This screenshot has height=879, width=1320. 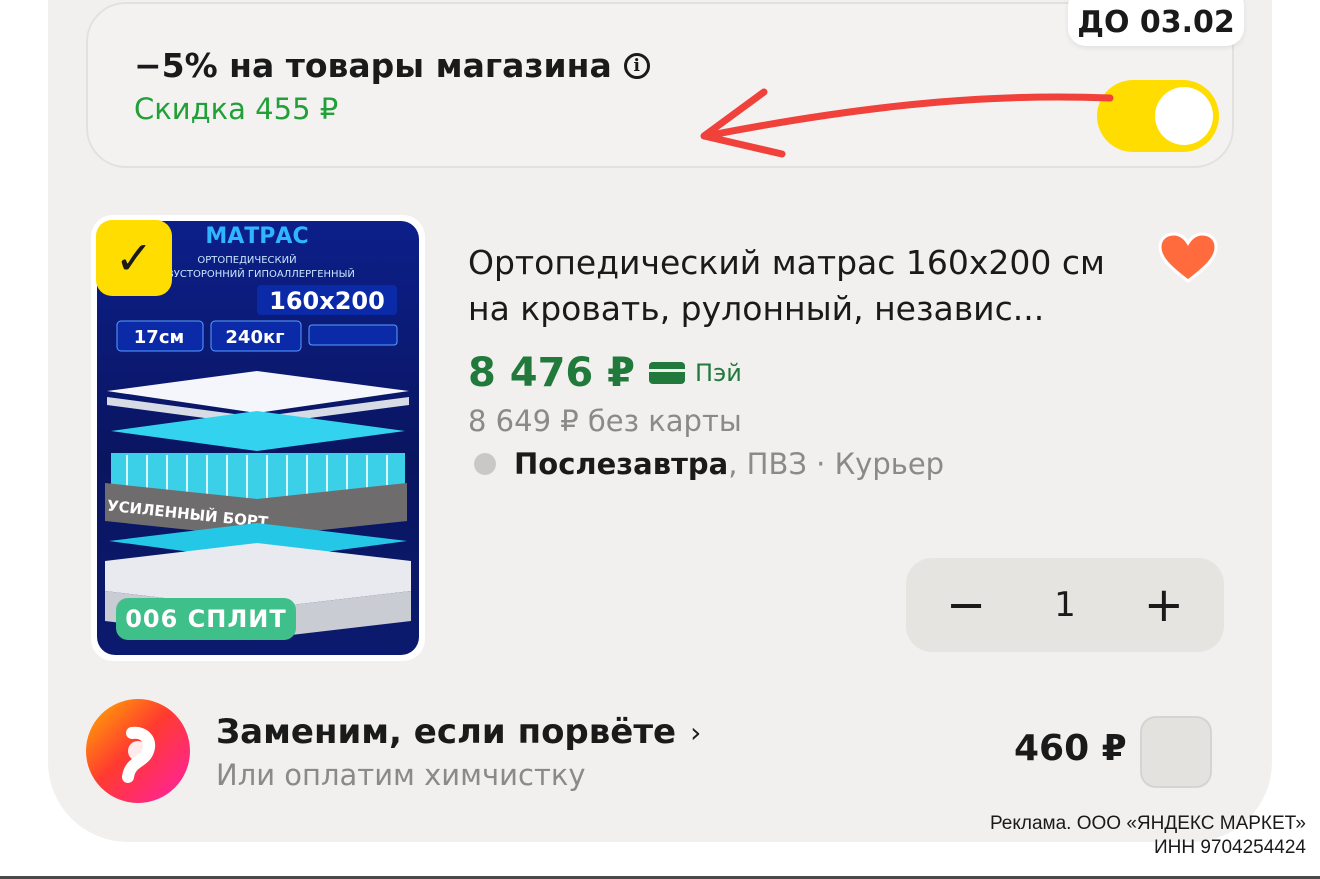 What do you see at coordinates (159, 337) in the screenshot?
I see `svg-text: 17см` at bounding box center [159, 337].